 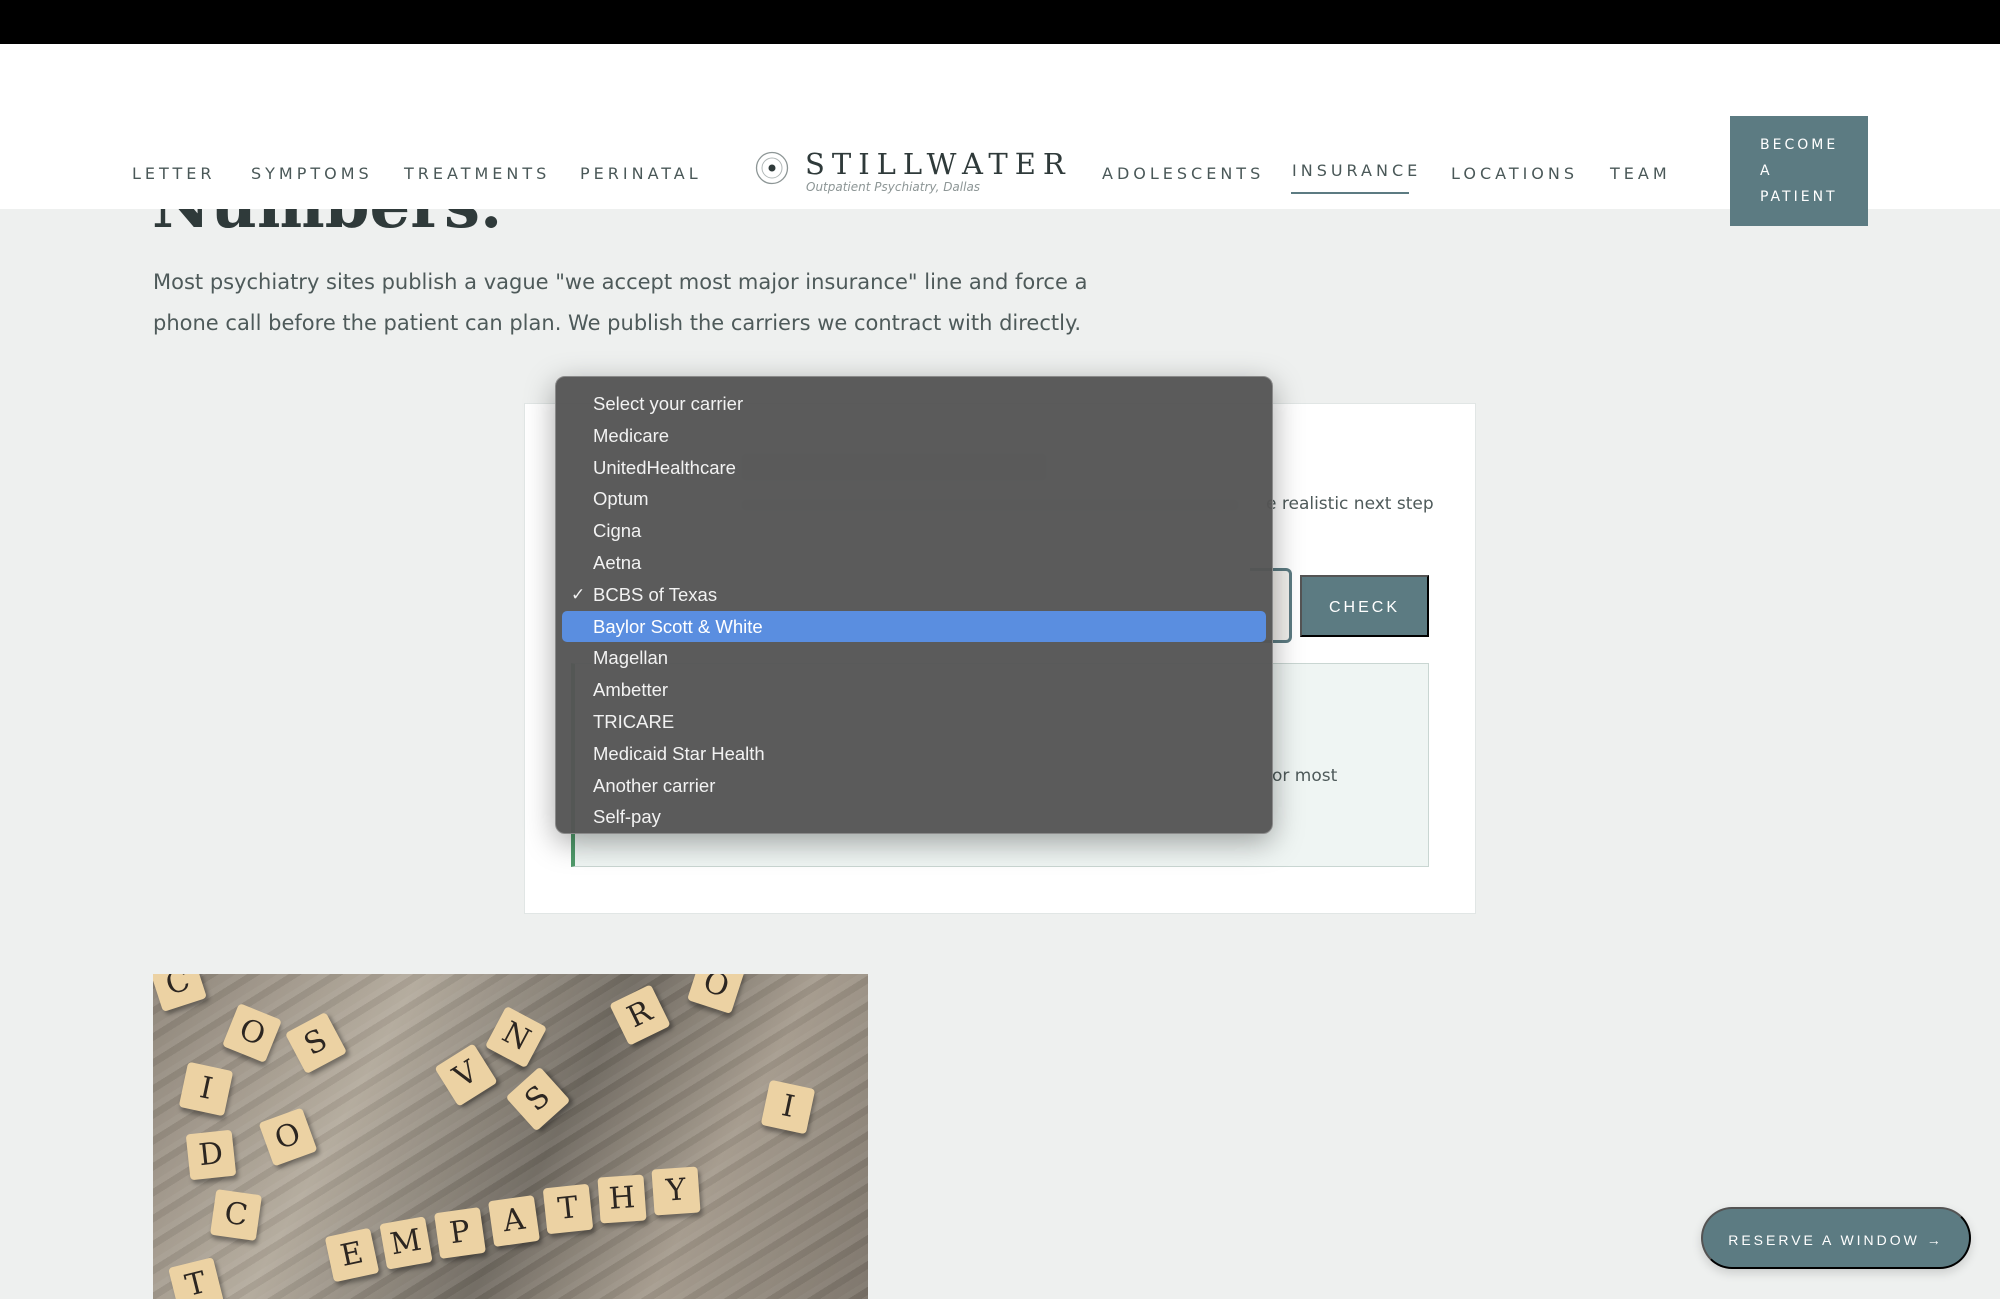 I want to click on carrier-option: Select your carrier, so click(x=914, y=404).